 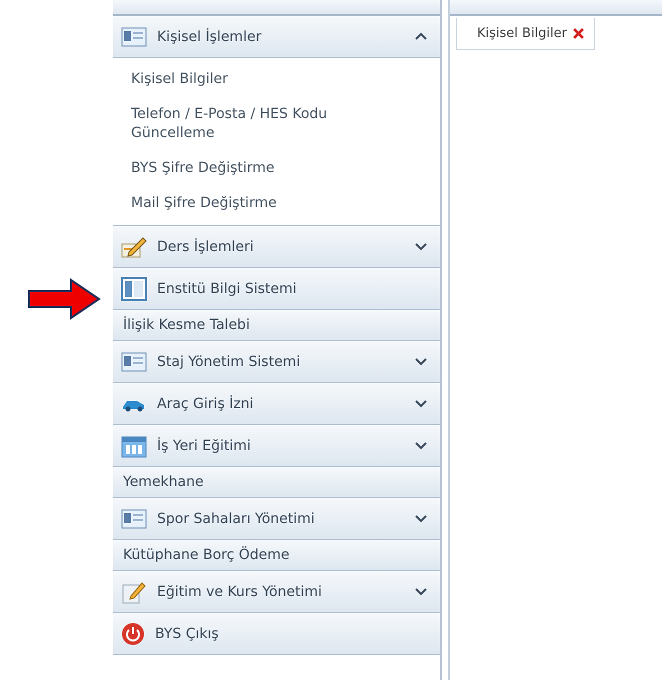 I want to click on menu-group-header: Staj Yönetim Sistemi, so click(x=276, y=362).